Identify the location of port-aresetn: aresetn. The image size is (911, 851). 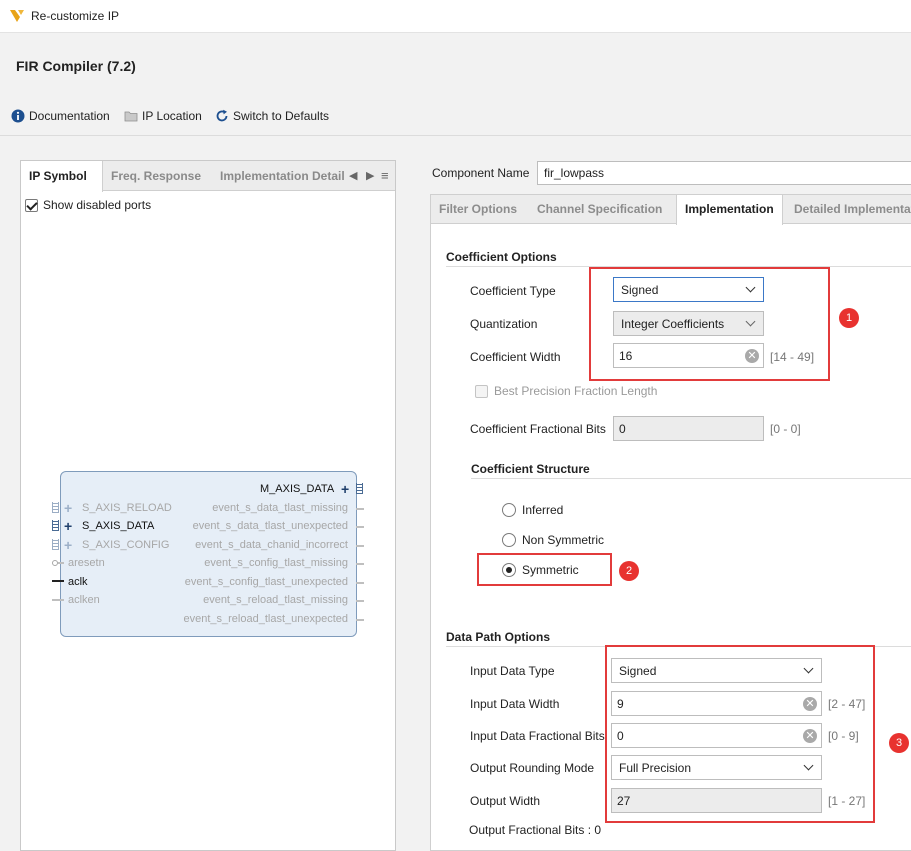
(86, 563).